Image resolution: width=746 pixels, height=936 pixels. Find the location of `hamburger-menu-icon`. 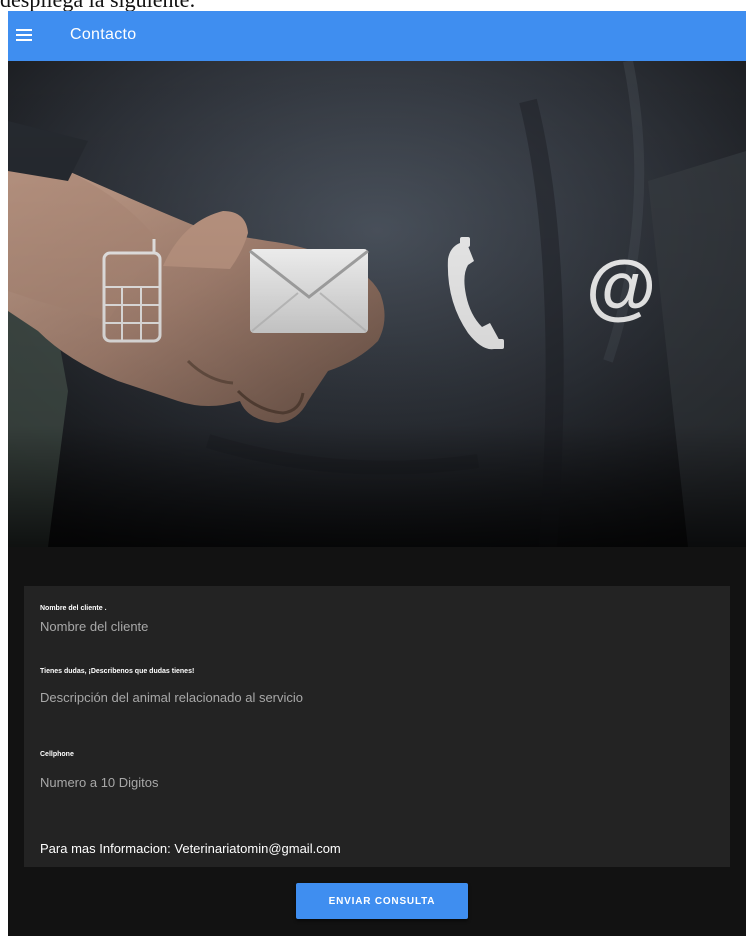

hamburger-menu-icon is located at coordinates (24, 35).